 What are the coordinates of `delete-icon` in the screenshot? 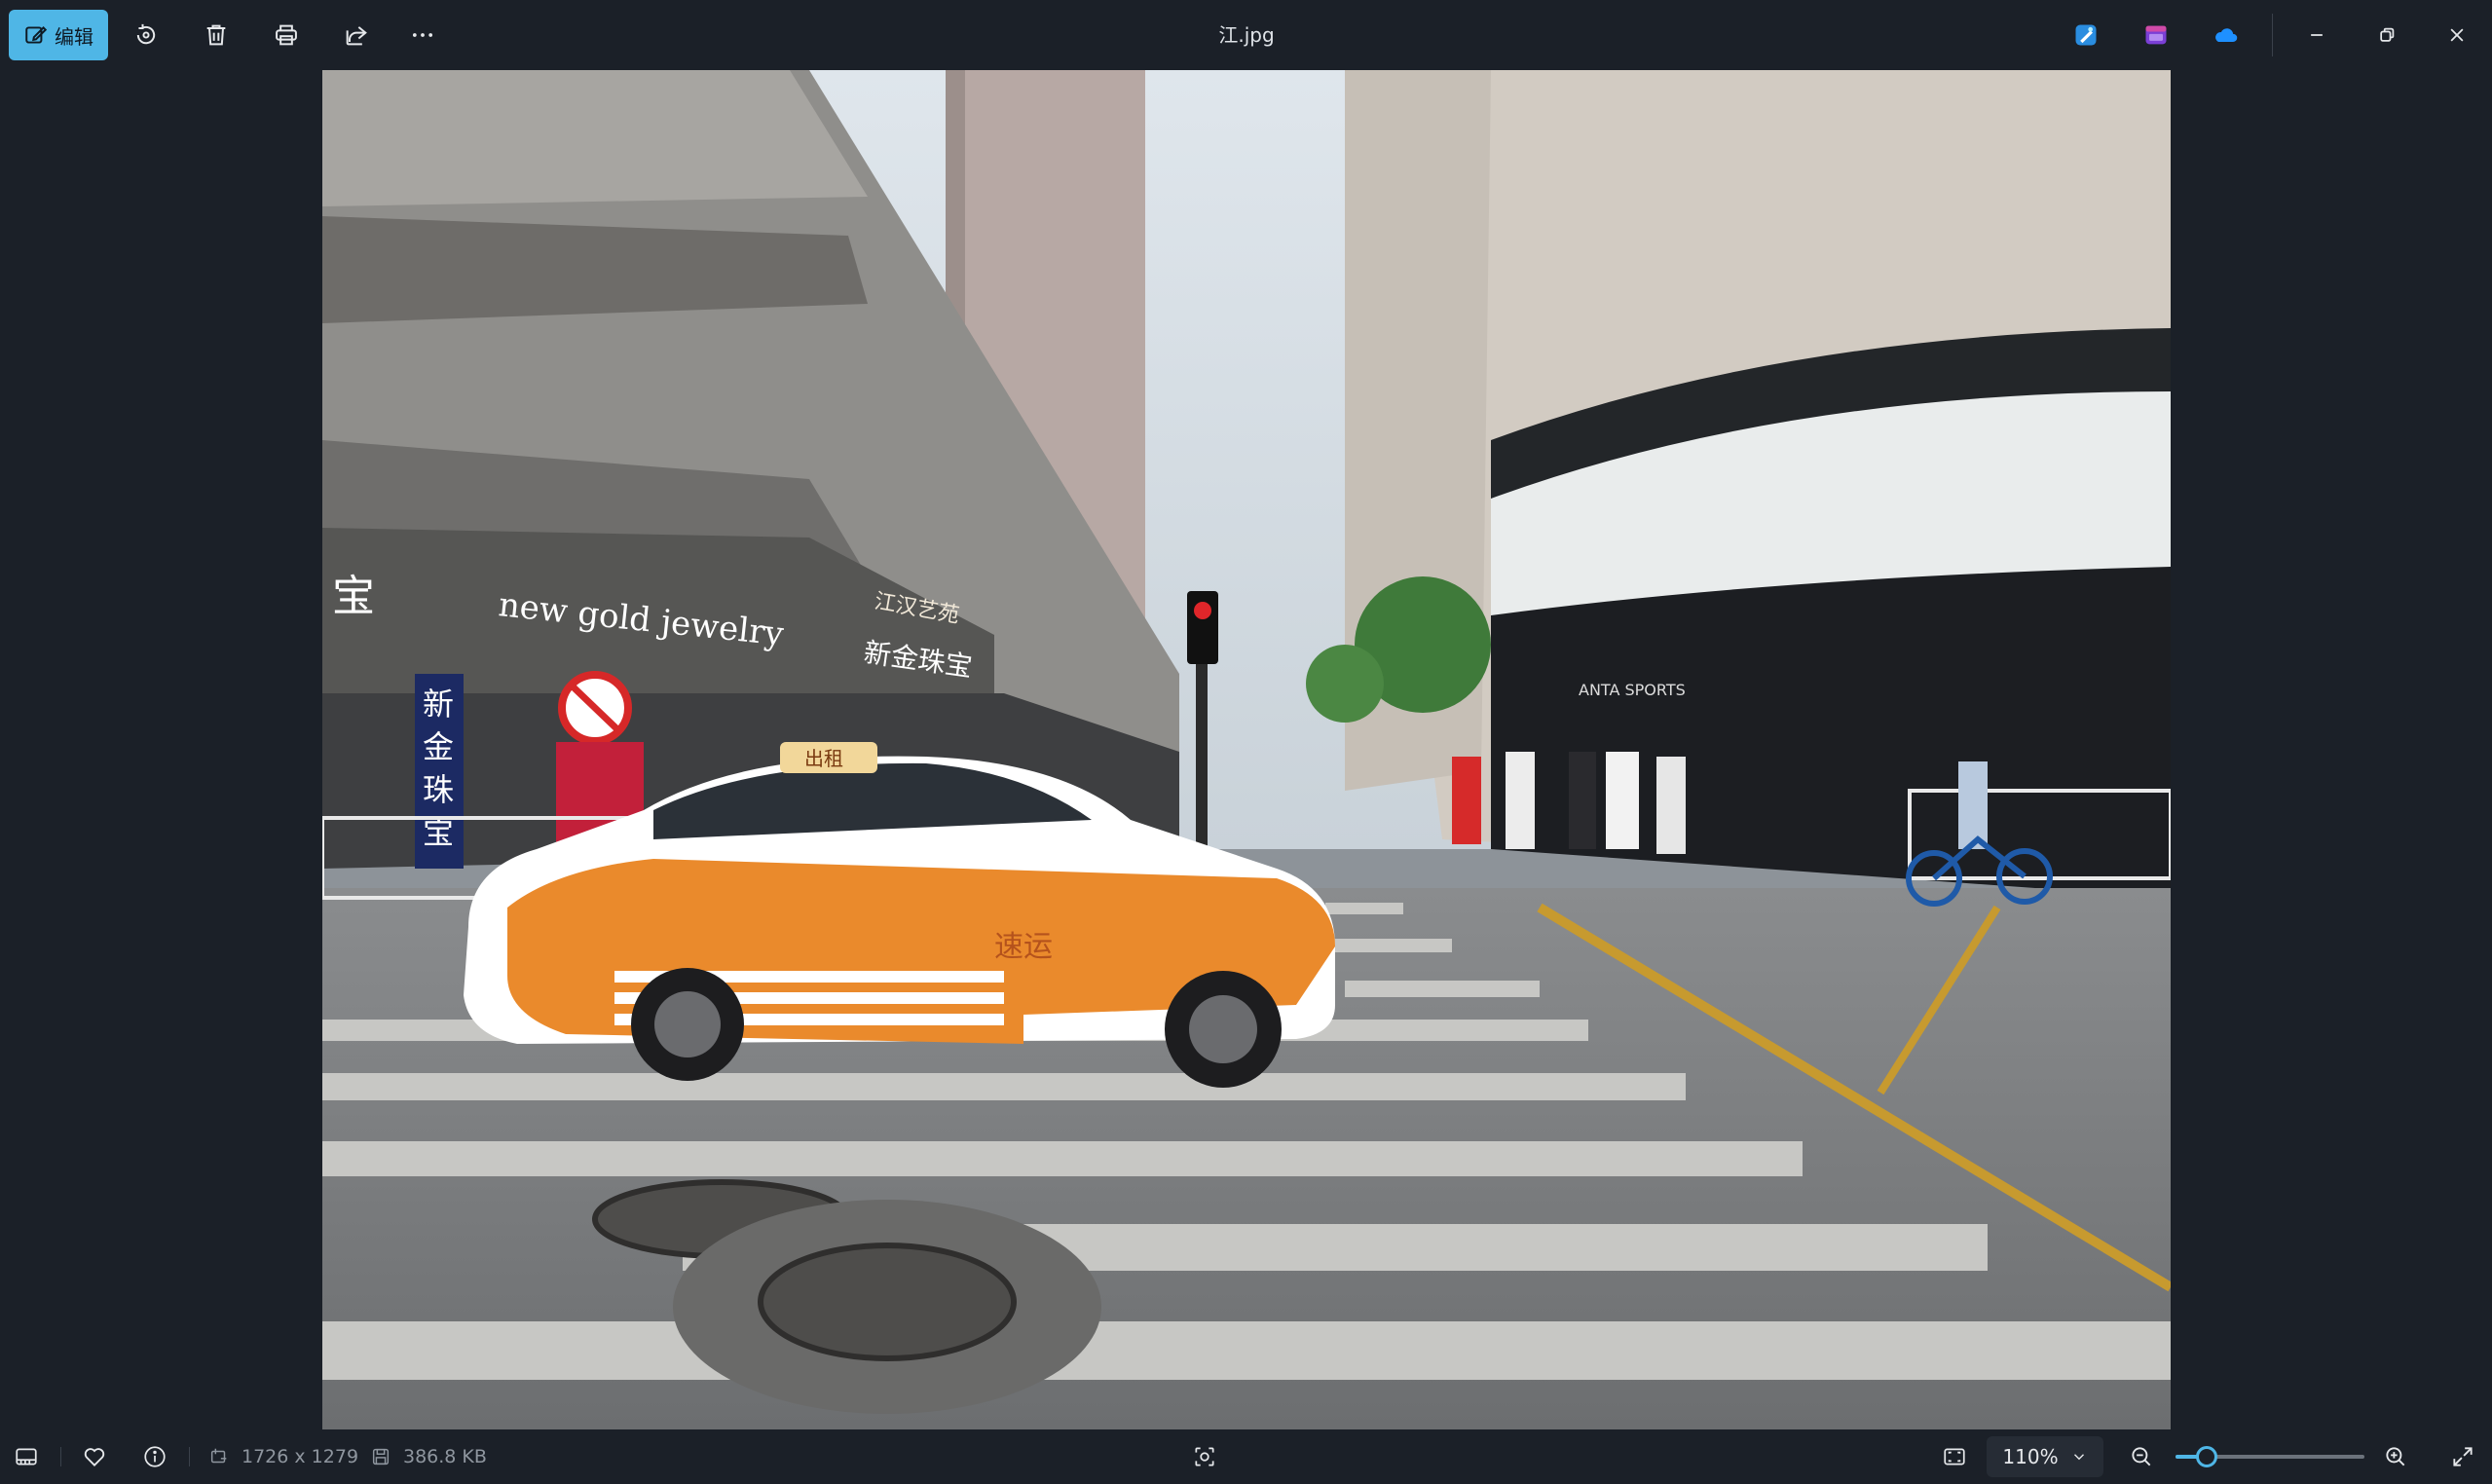 It's located at (216, 35).